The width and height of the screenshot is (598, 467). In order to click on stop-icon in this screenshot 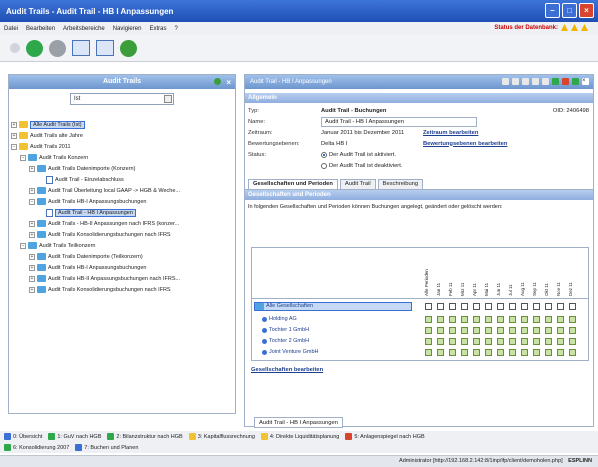, I will do `click(57, 48)`.